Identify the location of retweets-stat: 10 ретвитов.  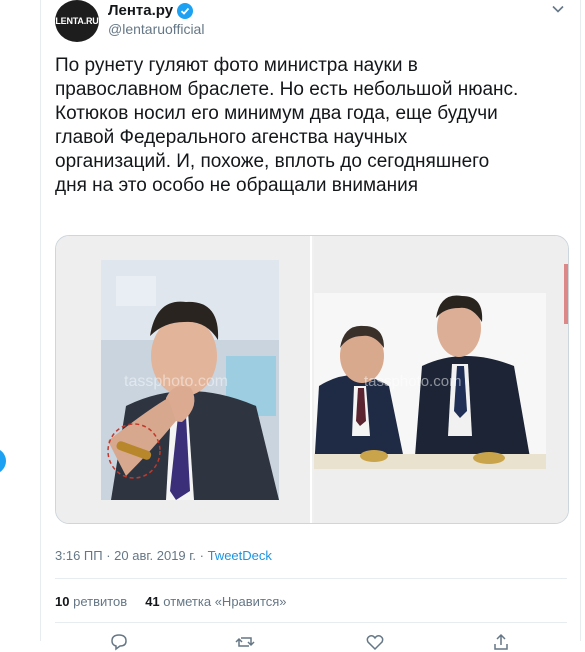
(91, 601).